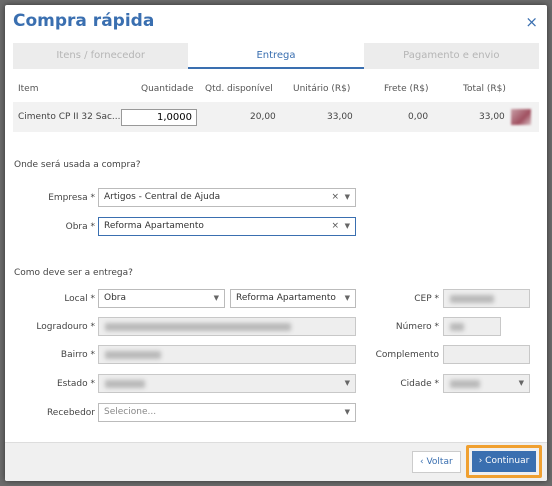 This screenshot has height=486, width=552. I want to click on tab-delivery: Entrega, so click(276, 56).